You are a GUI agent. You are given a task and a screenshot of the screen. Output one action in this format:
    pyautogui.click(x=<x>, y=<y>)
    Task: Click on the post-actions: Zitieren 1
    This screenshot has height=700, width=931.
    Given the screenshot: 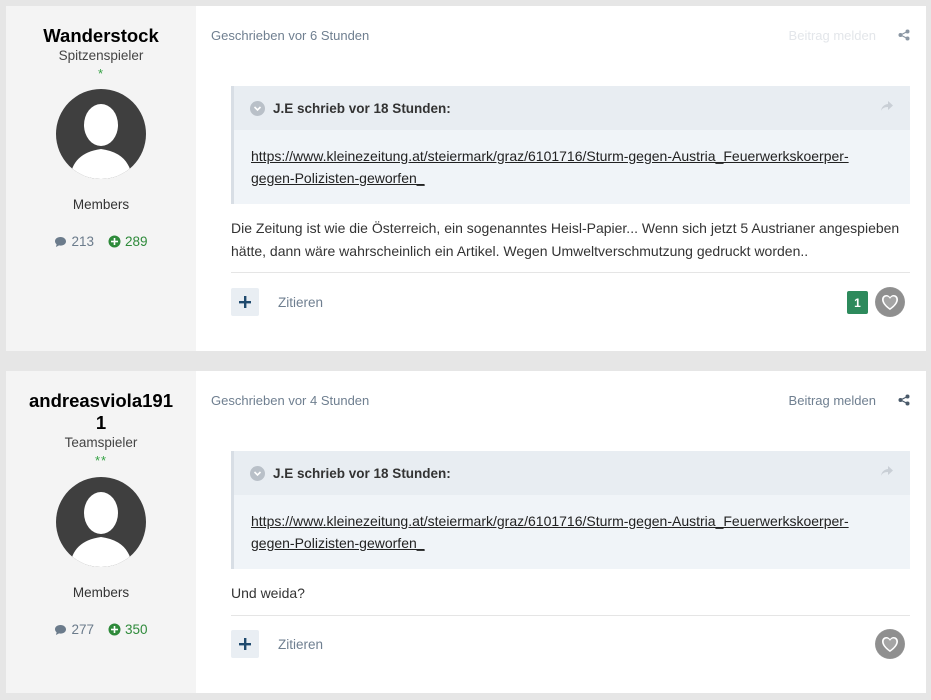 What is the action you would take?
    pyautogui.click(x=570, y=302)
    